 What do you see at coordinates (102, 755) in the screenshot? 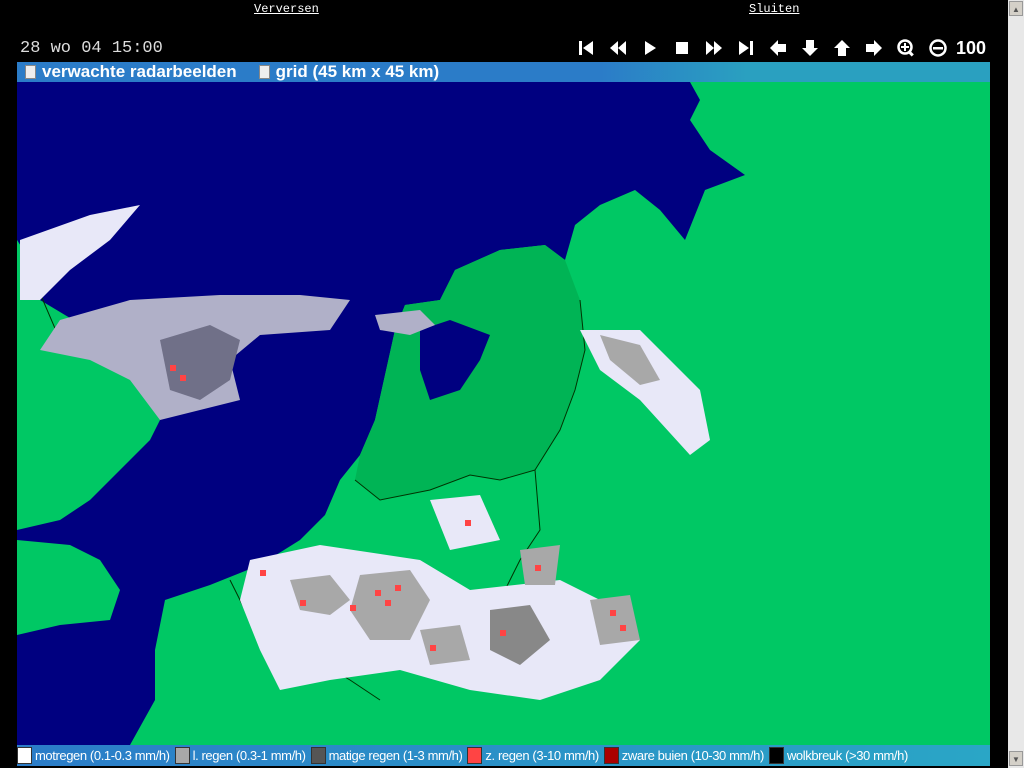
I see `legend-label: motregen (0.1-0.3 mm/h)` at bounding box center [102, 755].